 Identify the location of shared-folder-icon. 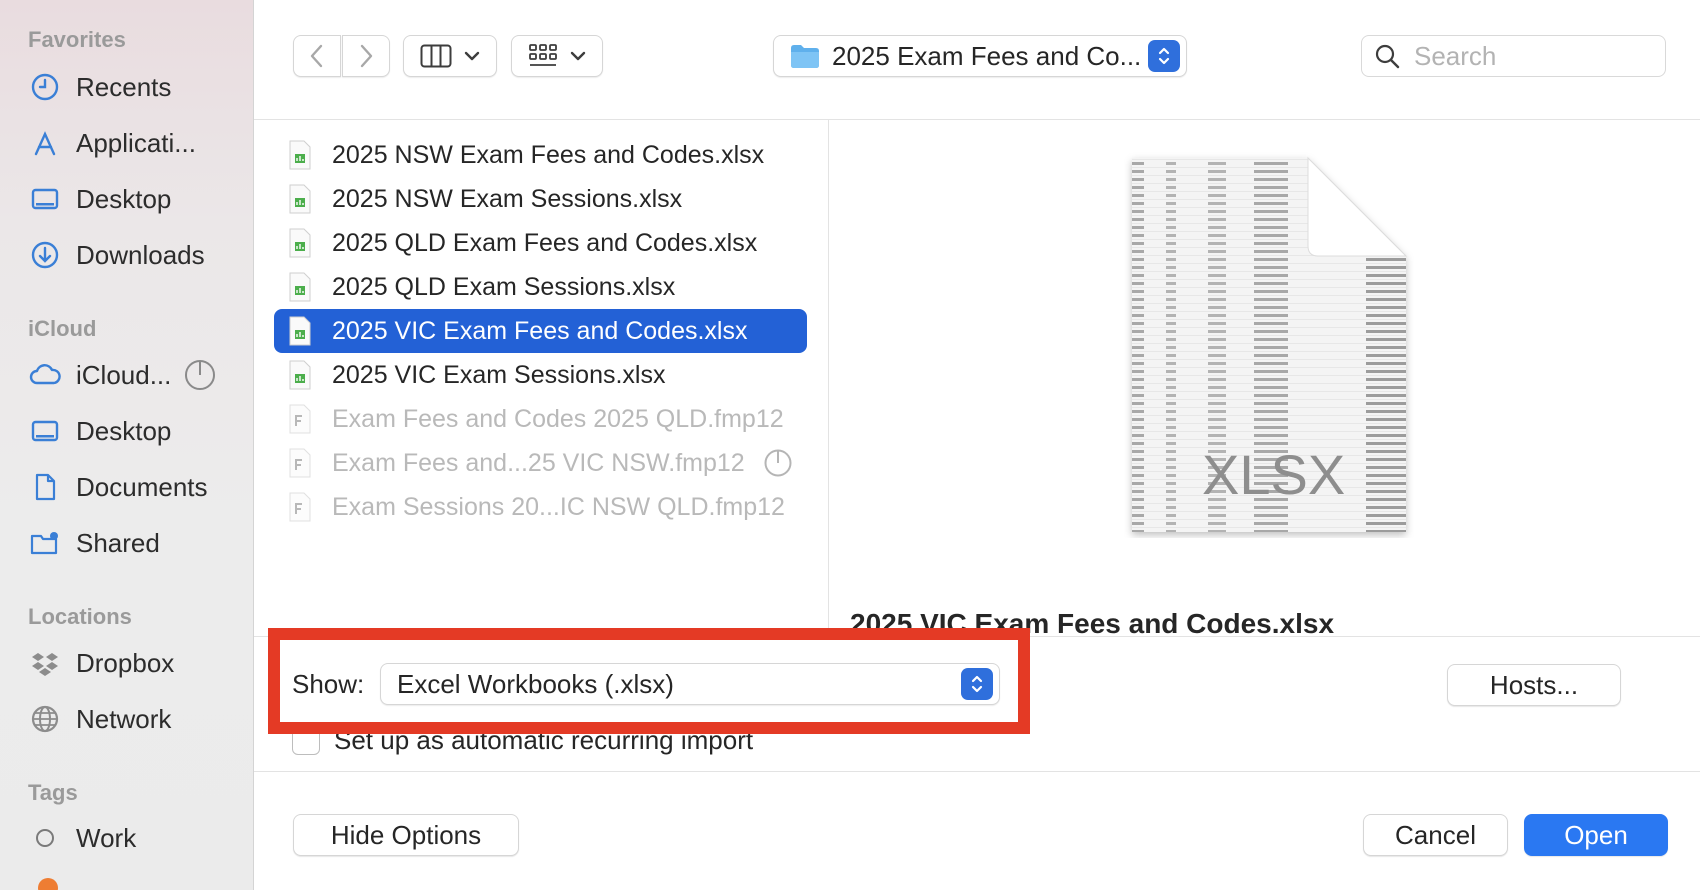
(45, 543).